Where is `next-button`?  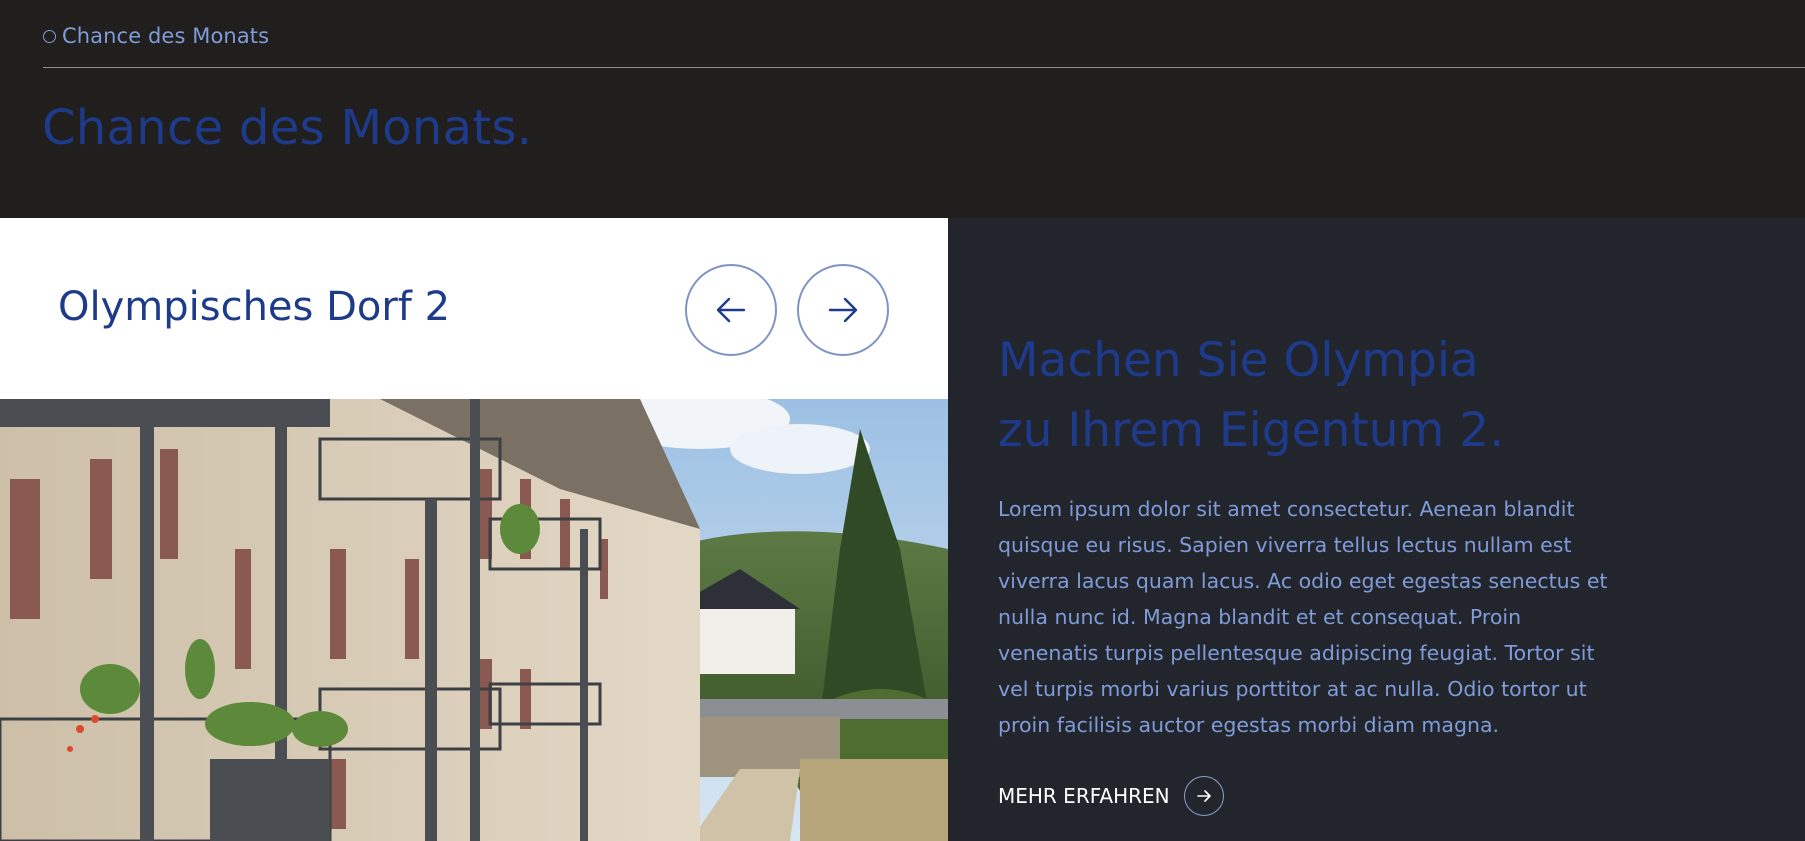 next-button is located at coordinates (843, 310).